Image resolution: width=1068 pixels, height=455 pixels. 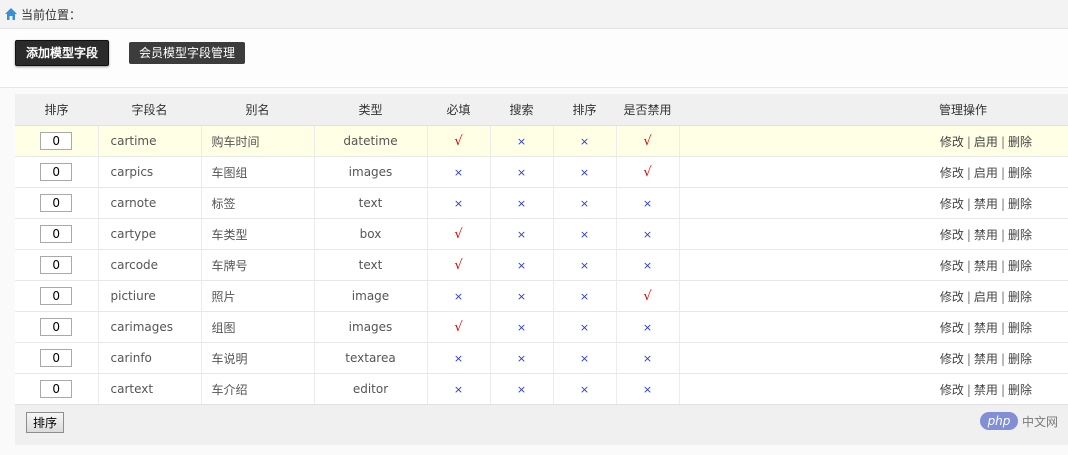 I want to click on home-icon, so click(x=11, y=14).